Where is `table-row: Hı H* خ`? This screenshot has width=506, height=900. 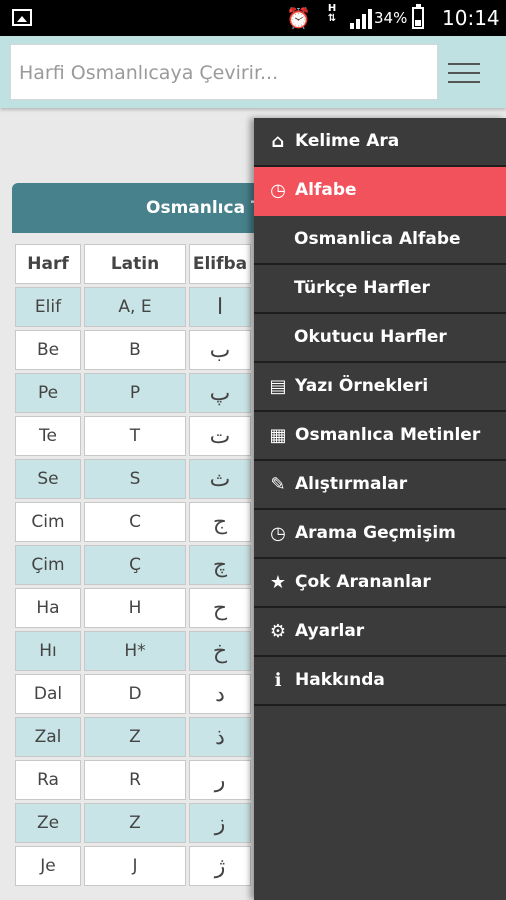
table-row: Hı H* خ is located at coordinates (133, 651).